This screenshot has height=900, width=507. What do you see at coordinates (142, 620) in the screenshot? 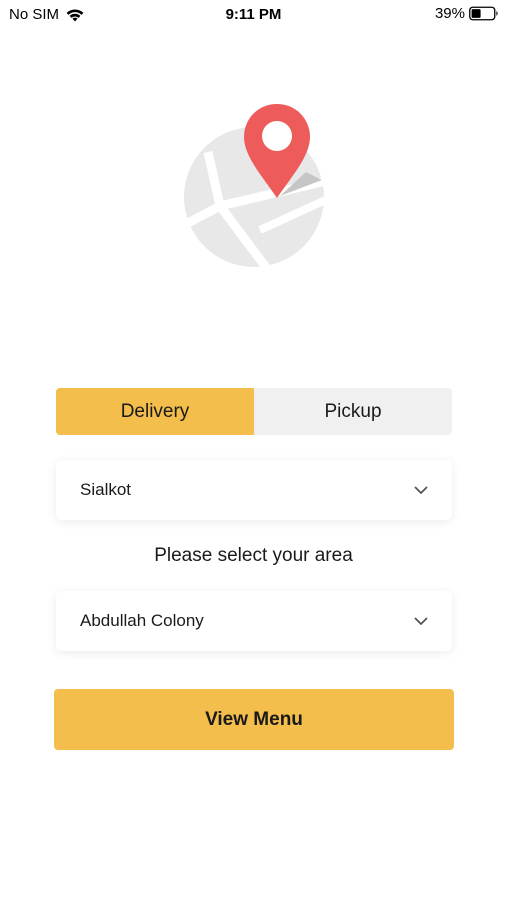
I see `area-select-value: Abdullah Colony` at bounding box center [142, 620].